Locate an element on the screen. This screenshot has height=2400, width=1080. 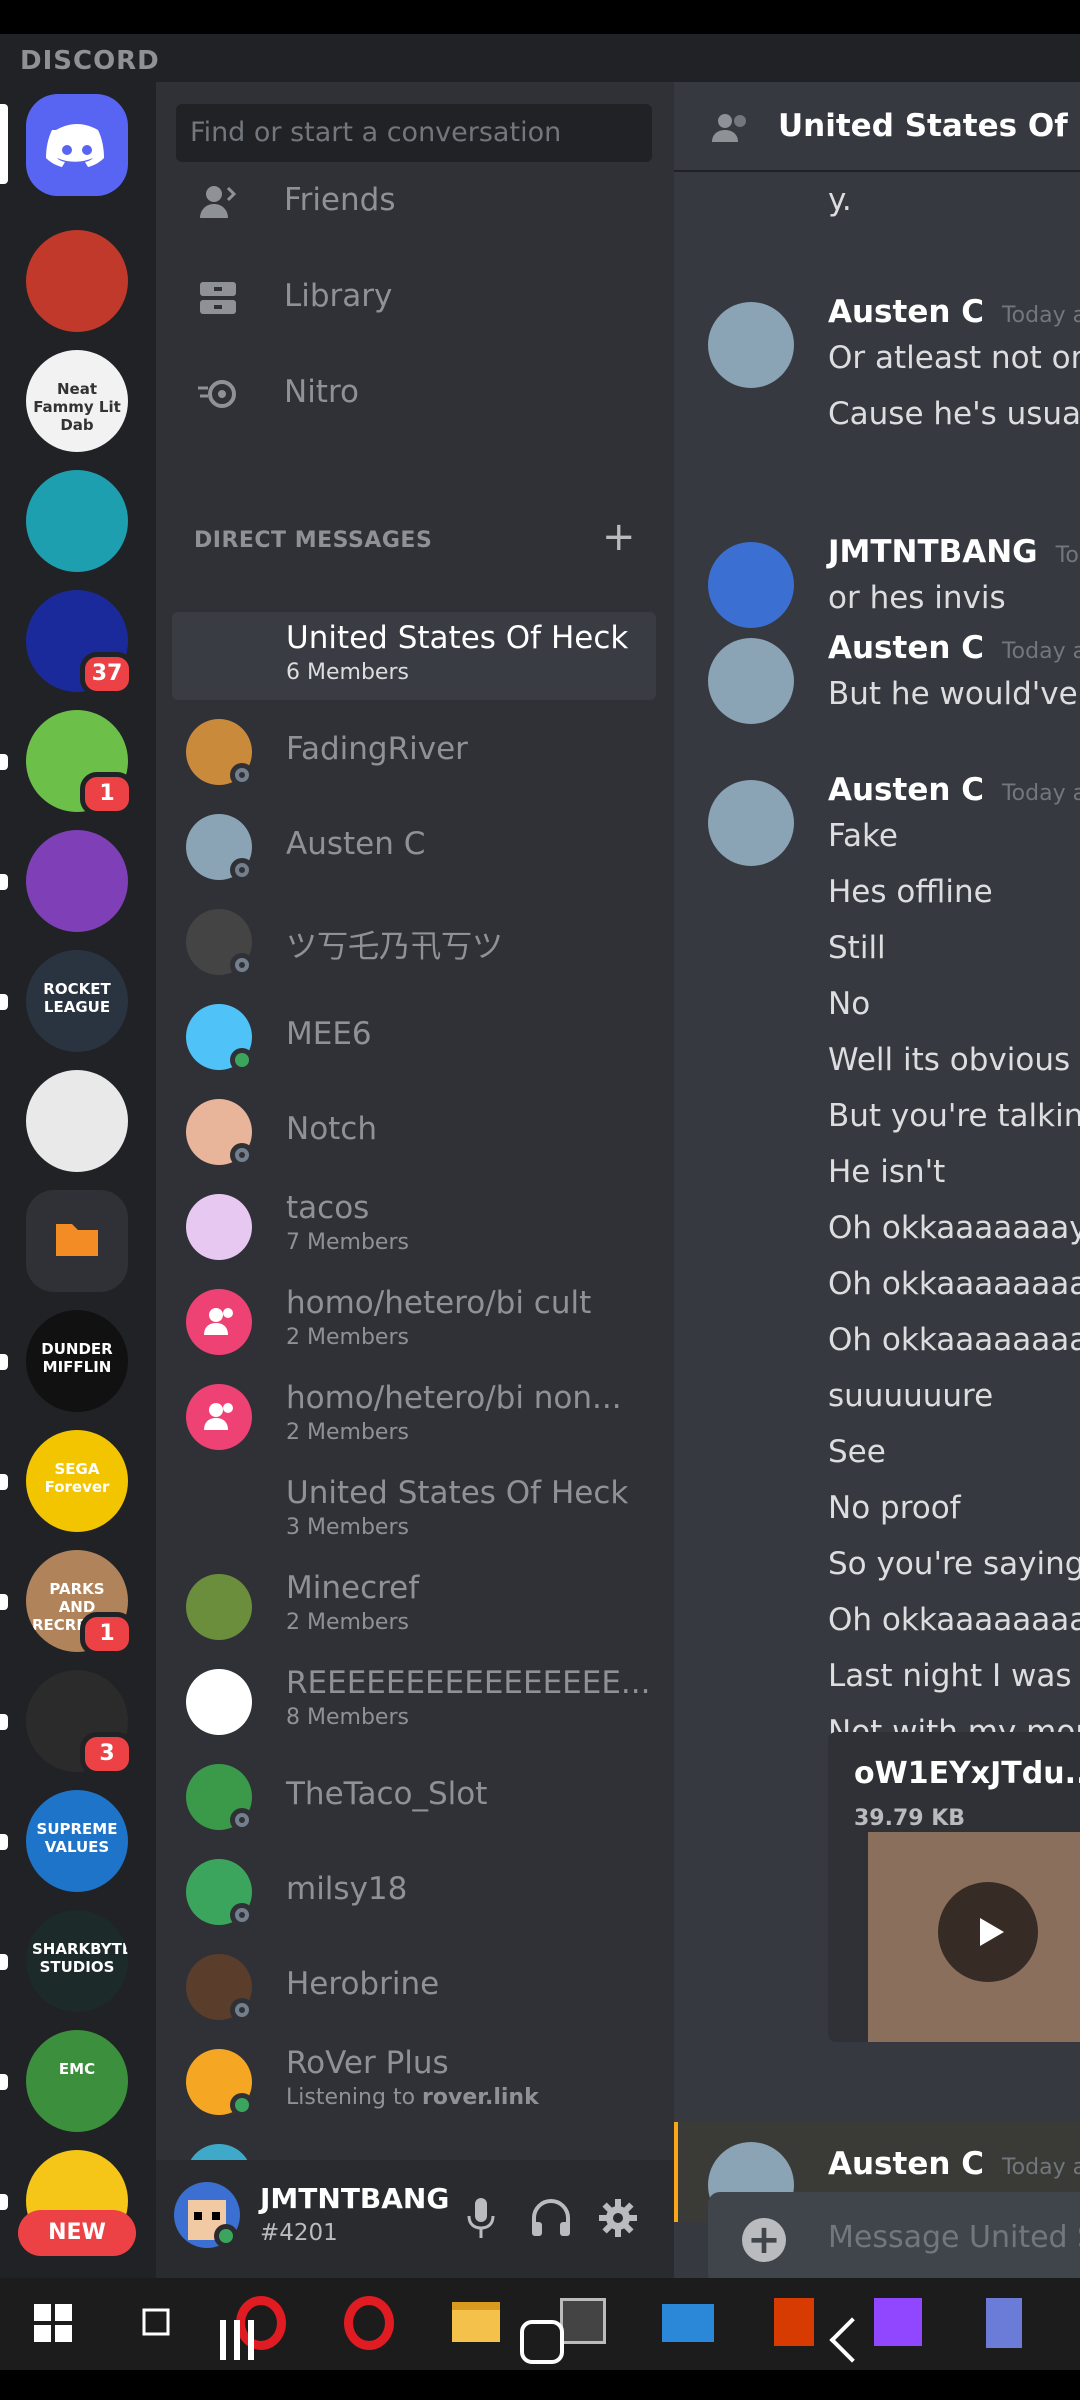
headphones-icon is located at coordinates (551, 2218).